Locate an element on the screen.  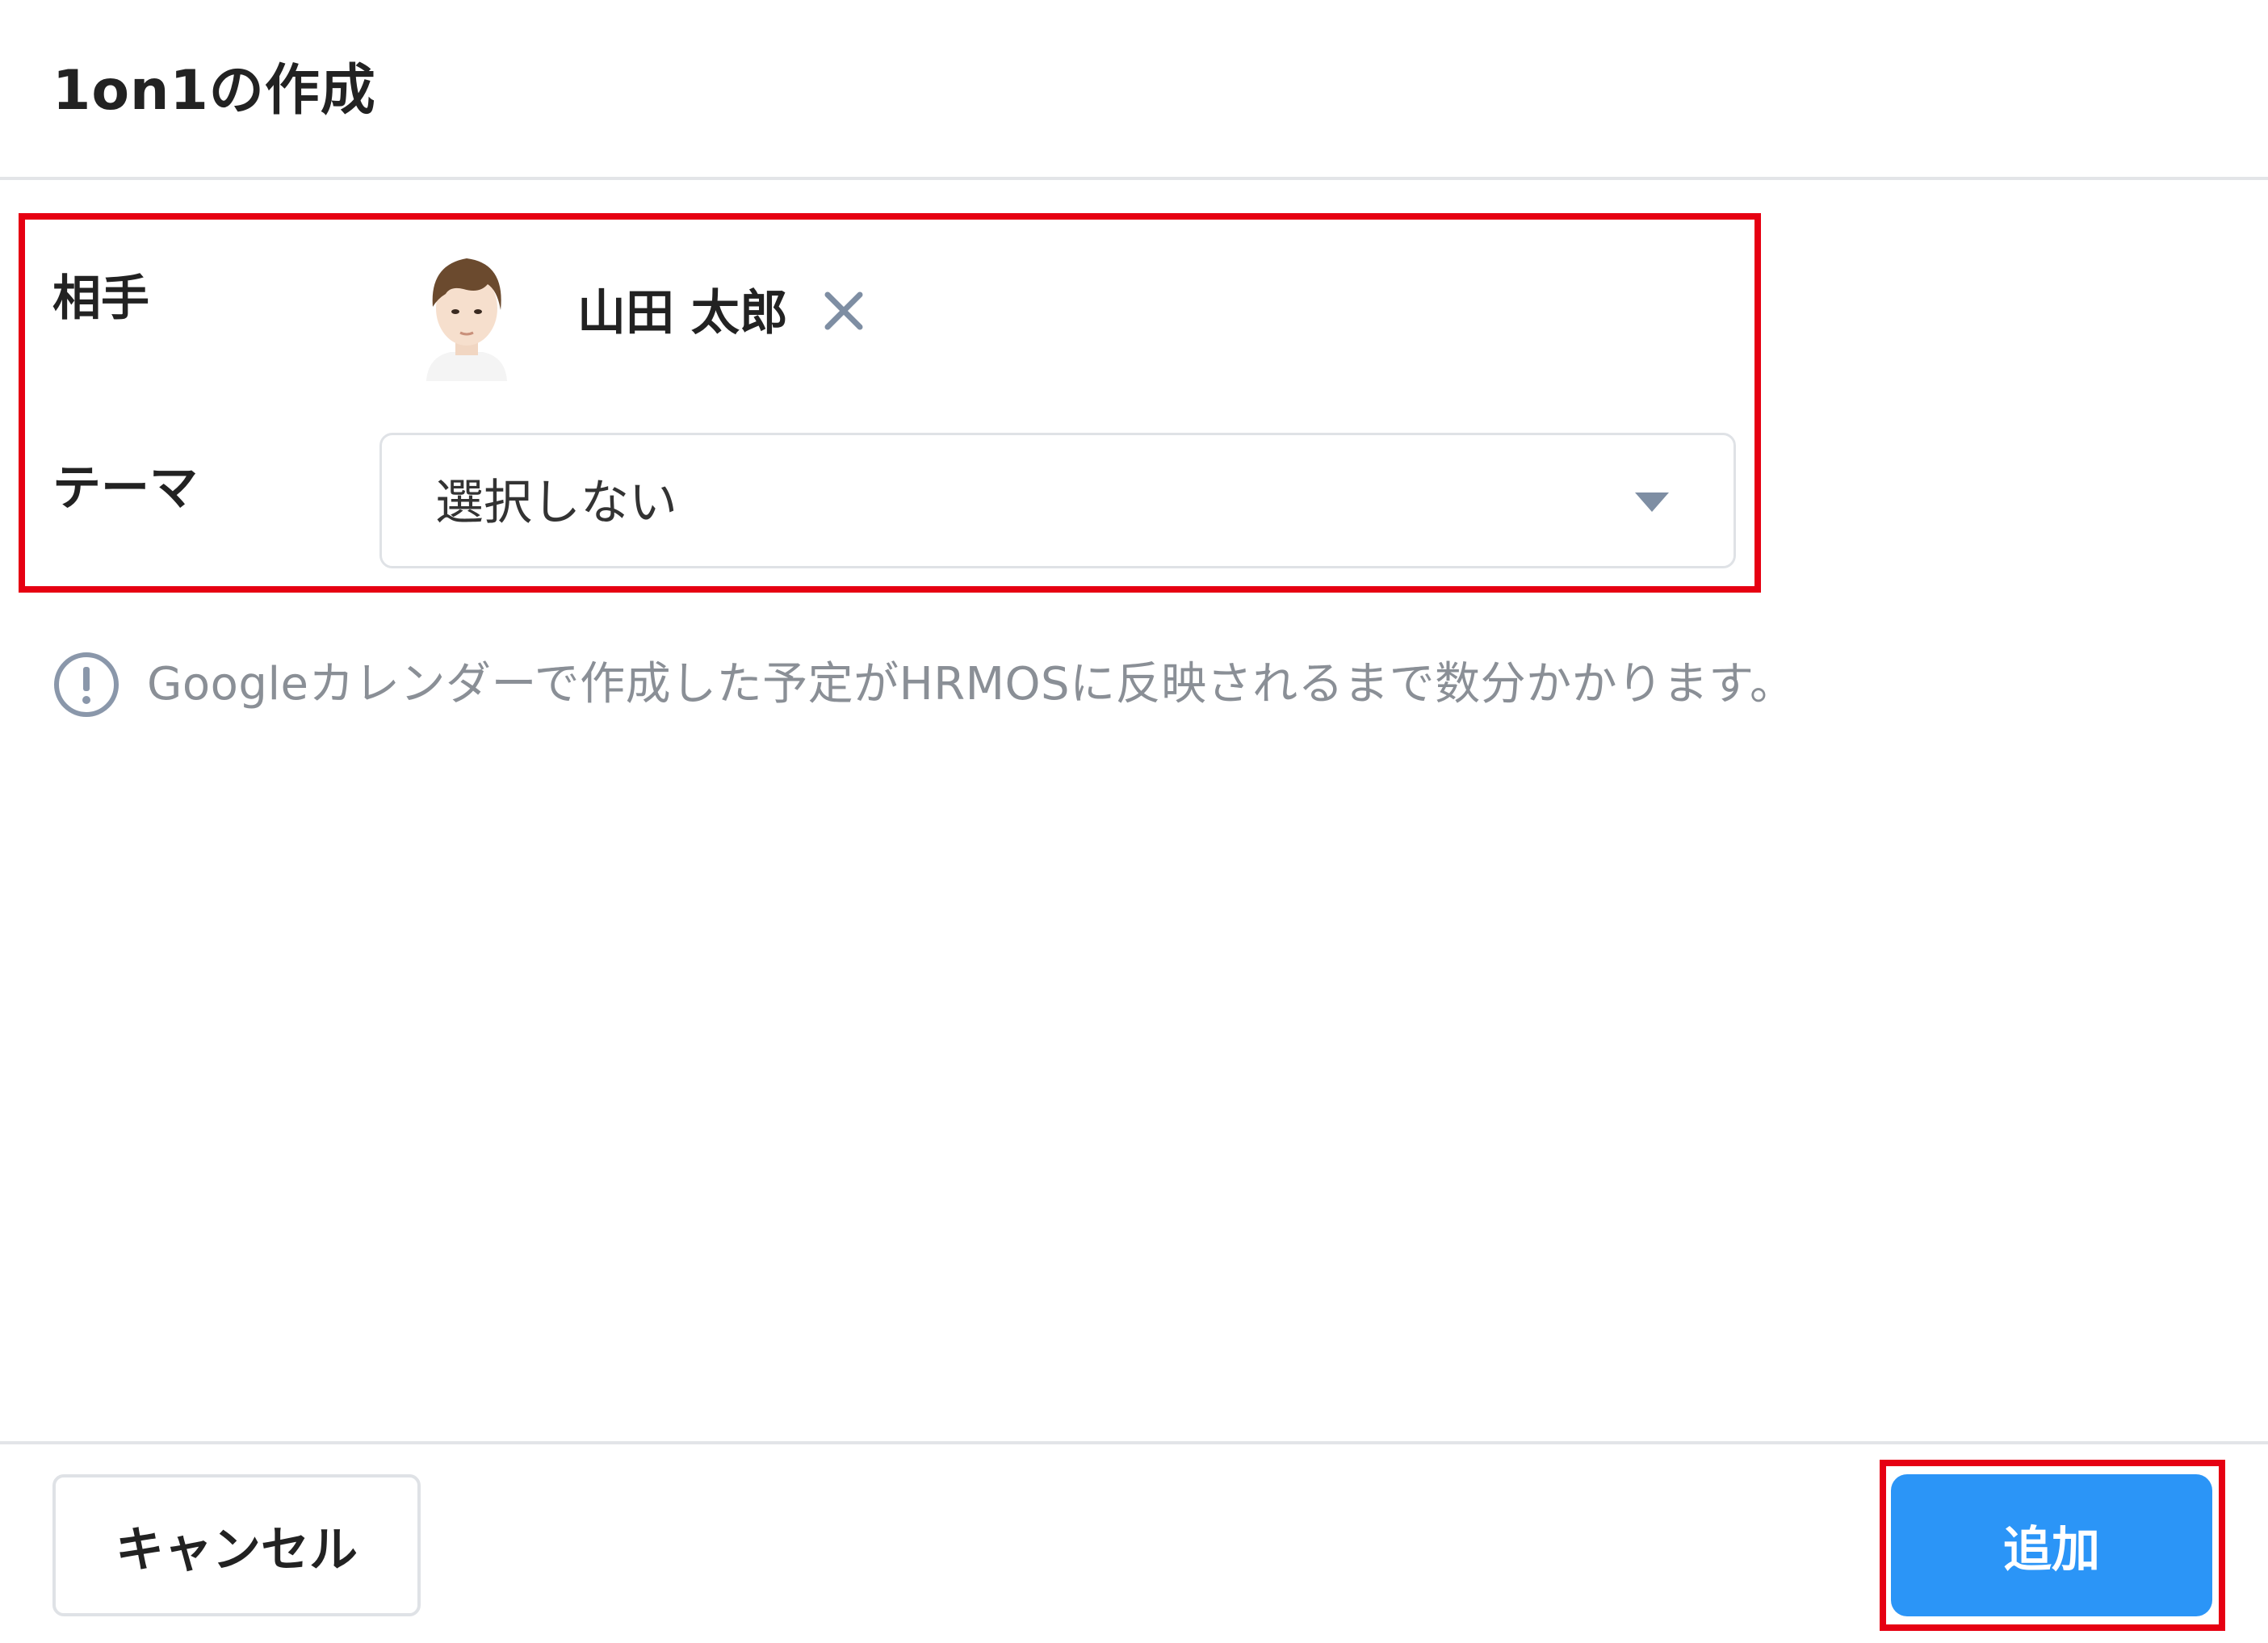
dialog-header: 1on1の作成 is located at coordinates (1134, 90).